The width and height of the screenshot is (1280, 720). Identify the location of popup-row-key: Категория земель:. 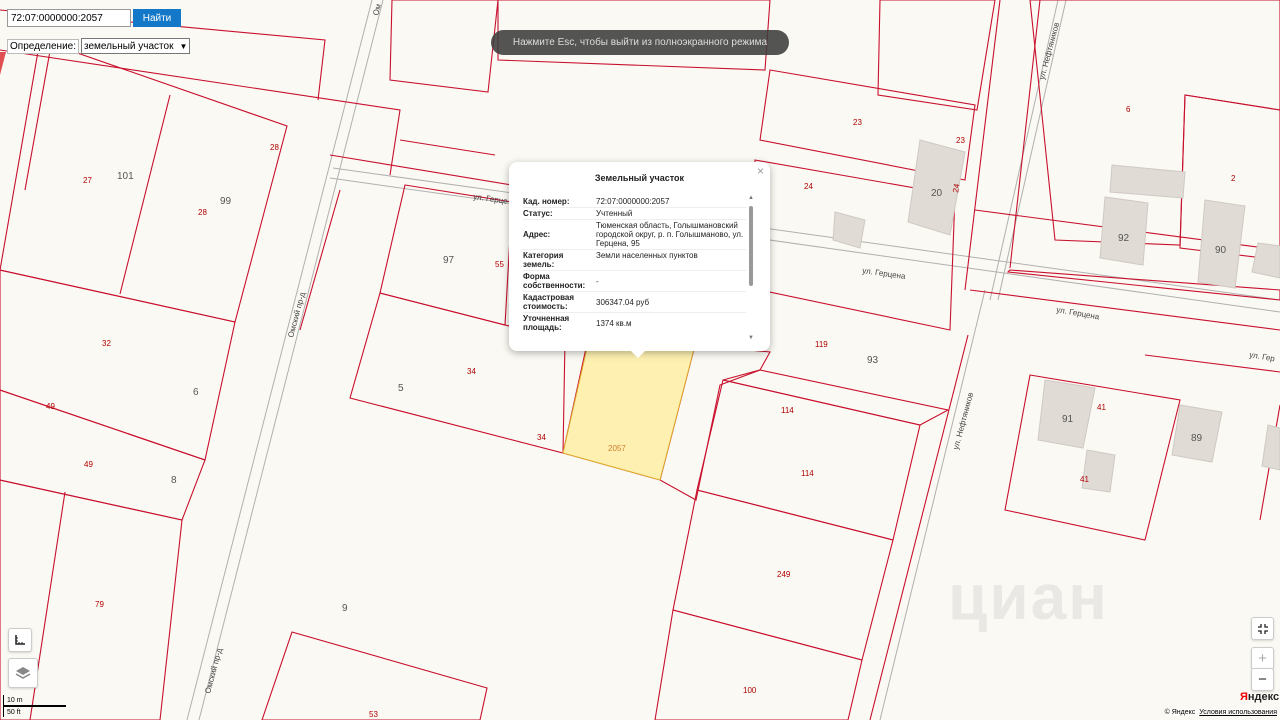
(543, 260).